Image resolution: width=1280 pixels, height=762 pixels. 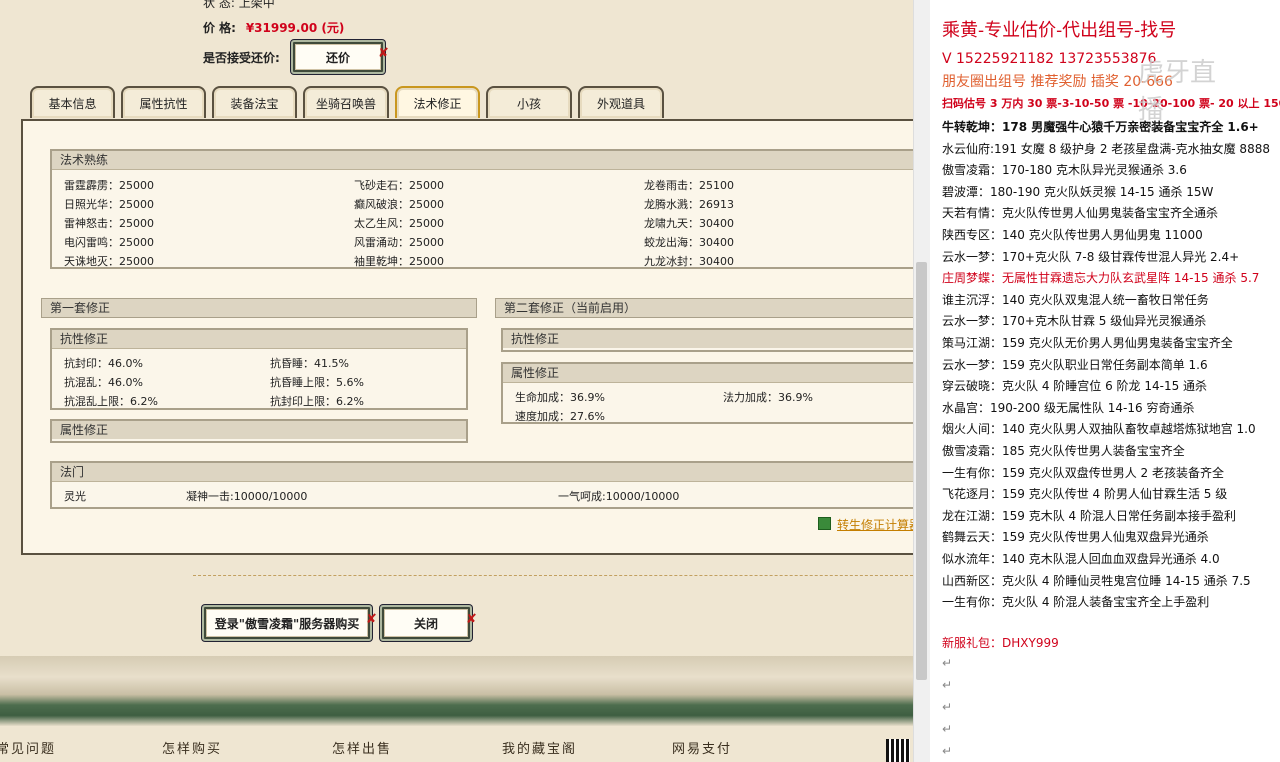 What do you see at coordinates (1075, 386) in the screenshot?
I see `account-list-item: 穿云破晓：克火队 4 阶睡宫位 6 阶龙 14-15 通杀` at bounding box center [1075, 386].